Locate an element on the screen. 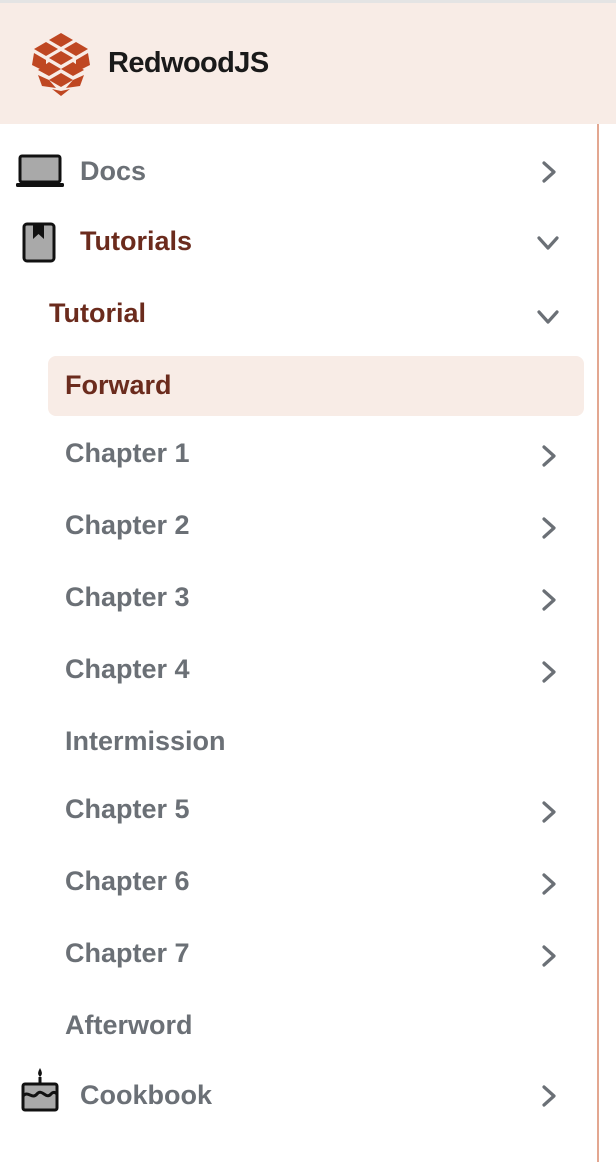  sidebar-item-label: Chapter 7 is located at coordinates (127, 953).